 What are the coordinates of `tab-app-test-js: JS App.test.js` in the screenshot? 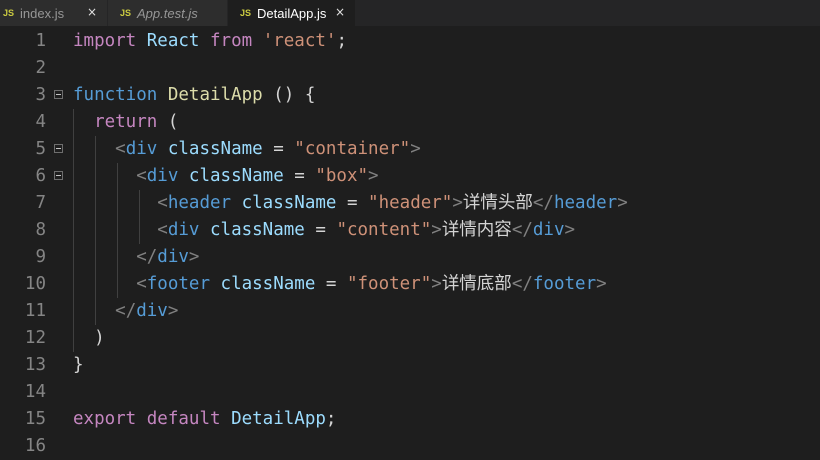 It's located at (168, 13).